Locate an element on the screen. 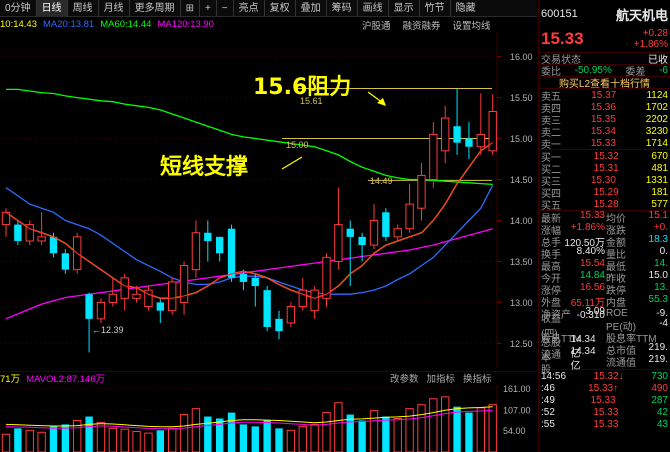 This screenshot has width=670, height=452. mavol2-label: MAVOL2:87.146万 is located at coordinates (66, 379).